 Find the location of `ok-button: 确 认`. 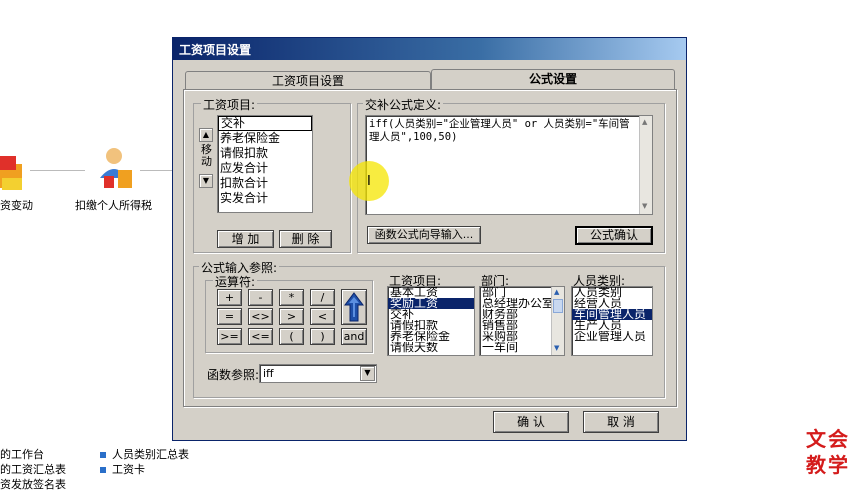

ok-button: 确 认 is located at coordinates (531, 422).